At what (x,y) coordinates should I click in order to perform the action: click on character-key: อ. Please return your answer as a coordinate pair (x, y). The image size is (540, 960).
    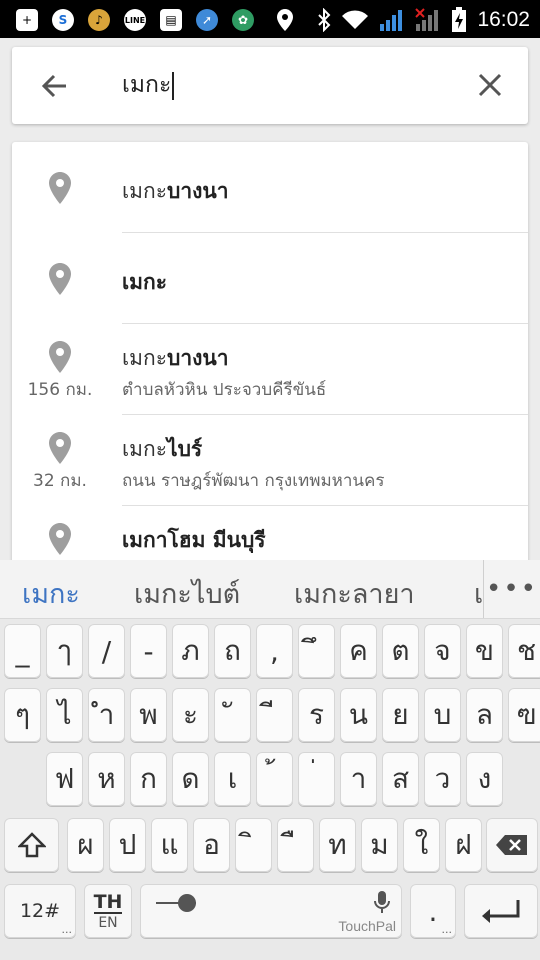
    Looking at the image, I should click on (211, 845).